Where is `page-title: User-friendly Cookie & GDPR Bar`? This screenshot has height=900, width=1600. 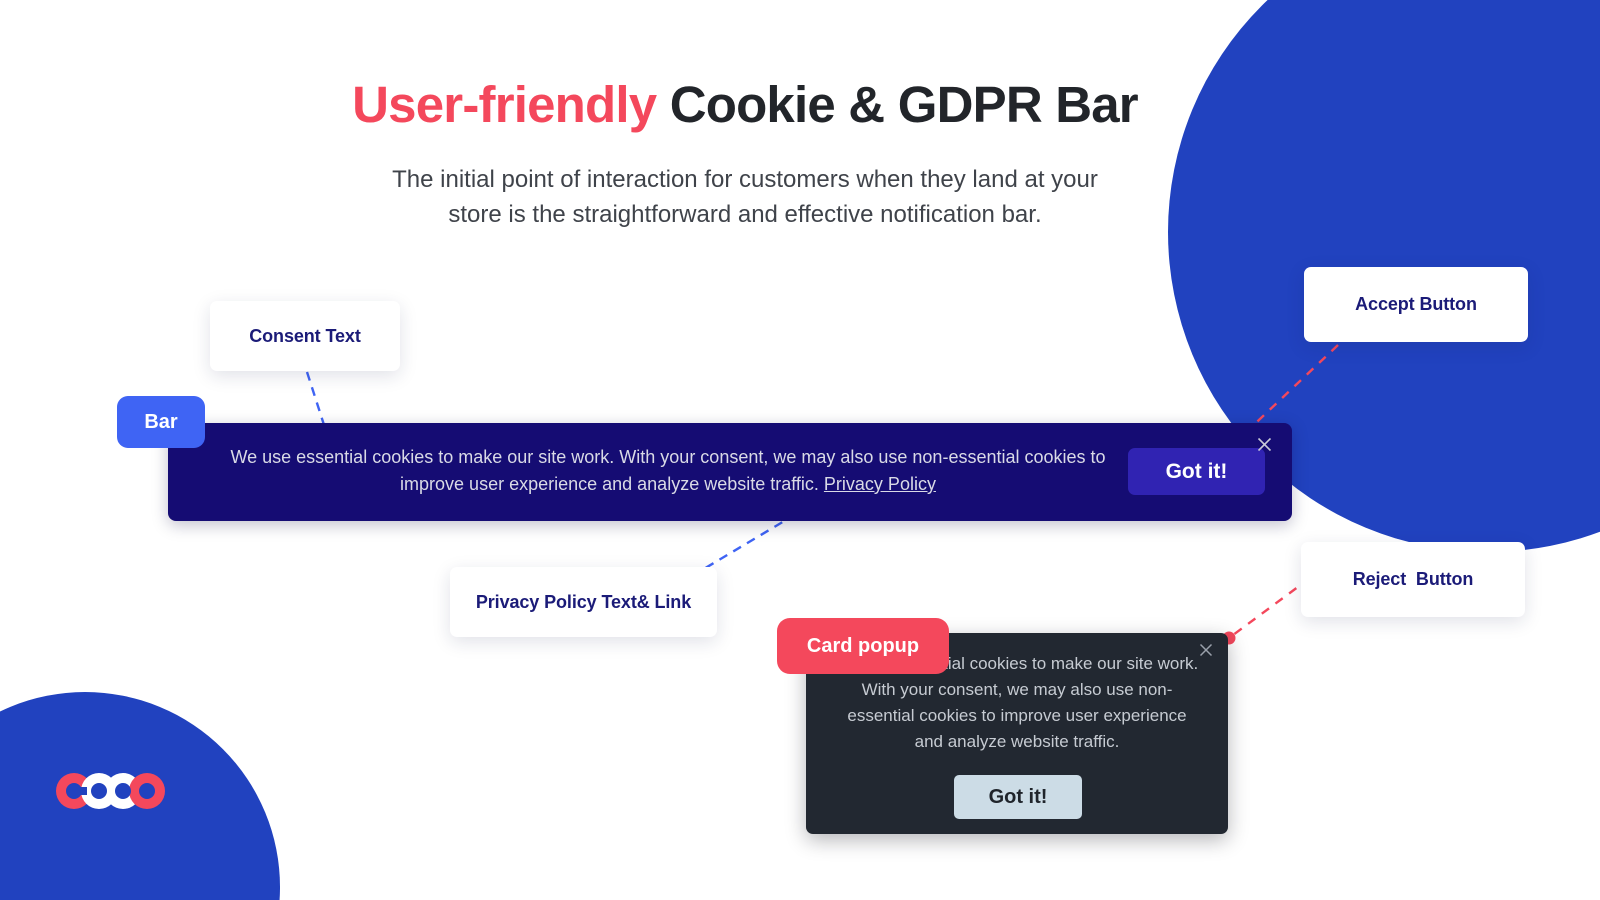 page-title: User-friendly Cookie & GDPR Bar is located at coordinates (745, 105).